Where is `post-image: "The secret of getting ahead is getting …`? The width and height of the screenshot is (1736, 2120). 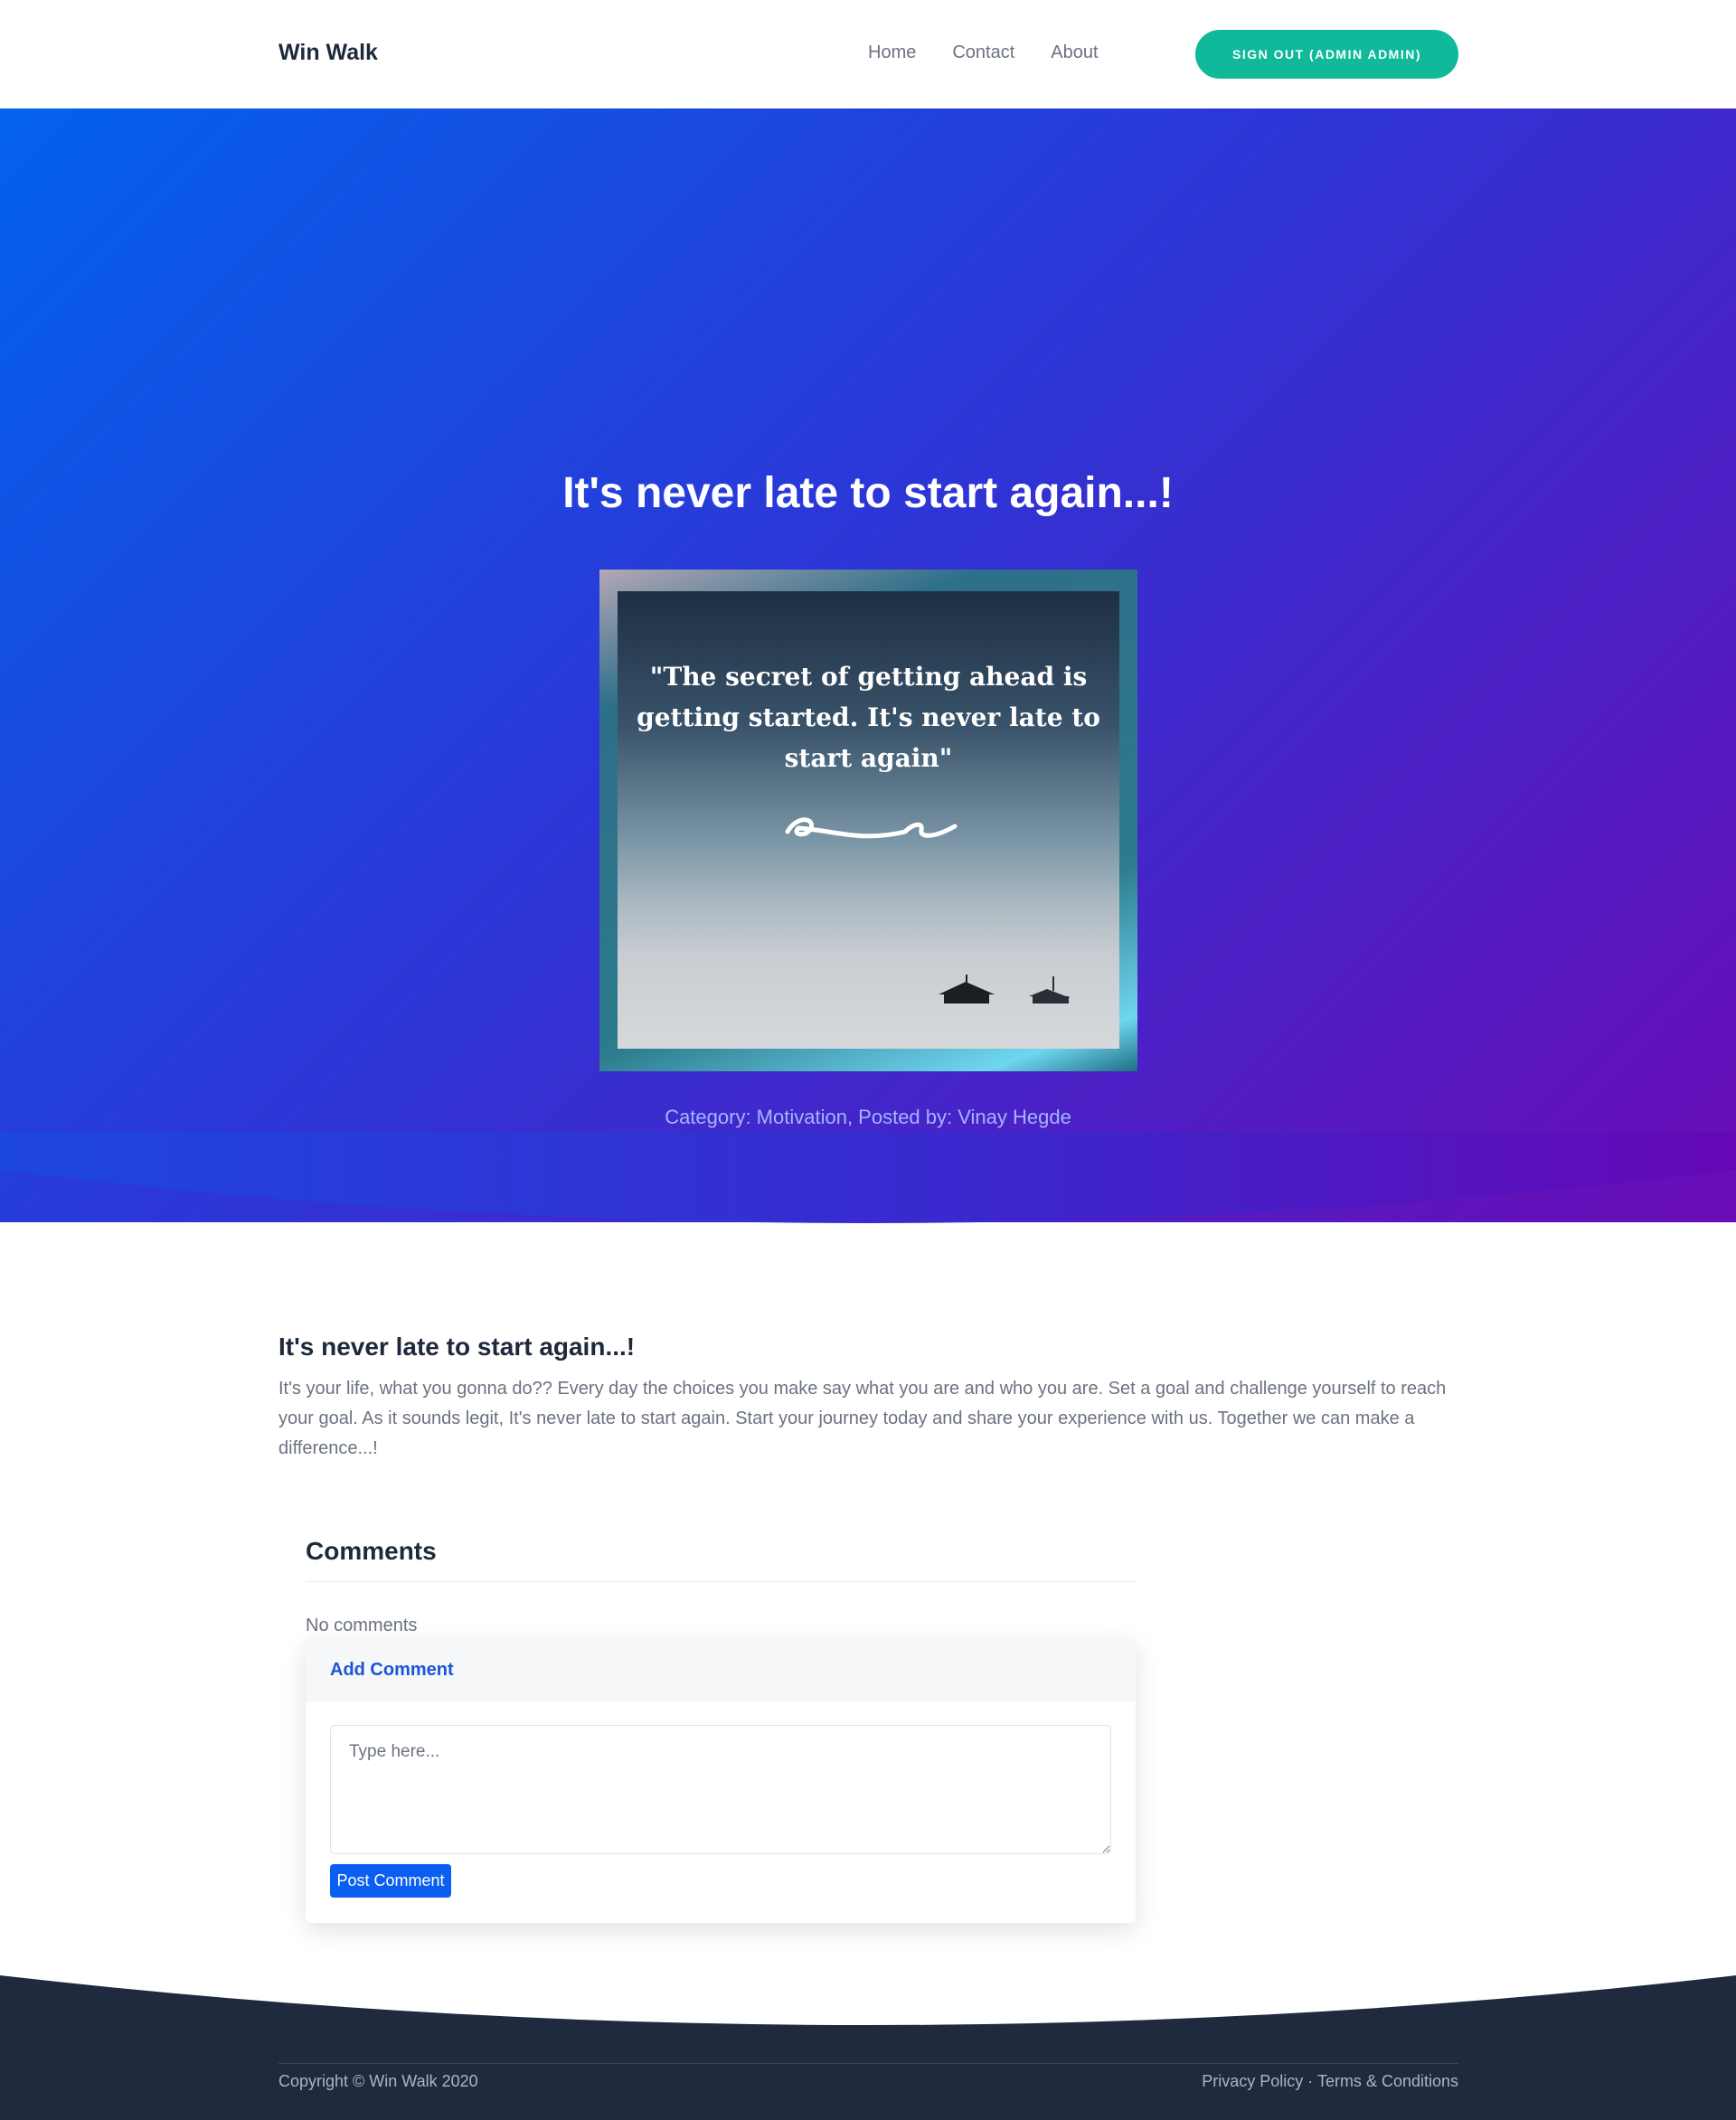 post-image: "The secret of getting ahead is getting … is located at coordinates (868, 820).